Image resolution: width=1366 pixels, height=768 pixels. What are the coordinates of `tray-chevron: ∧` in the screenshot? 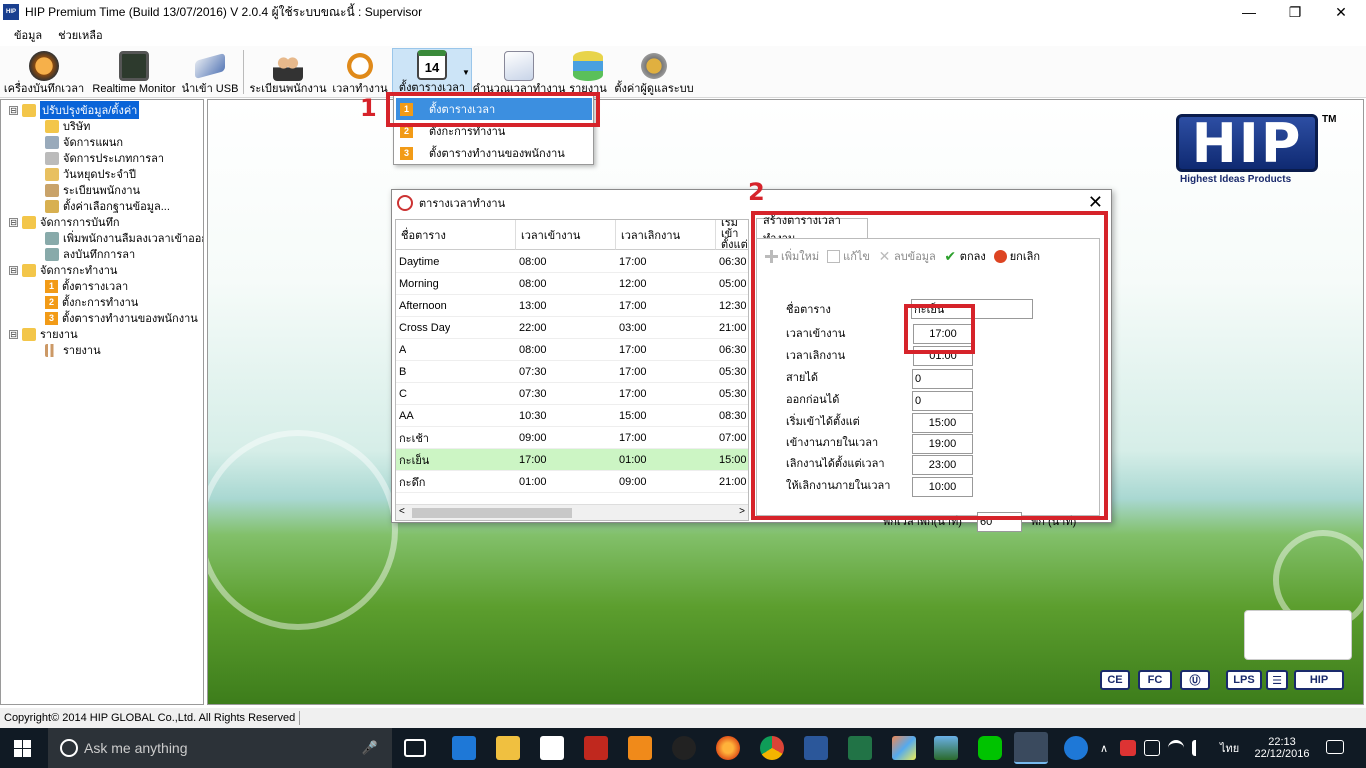 It's located at (1104, 748).